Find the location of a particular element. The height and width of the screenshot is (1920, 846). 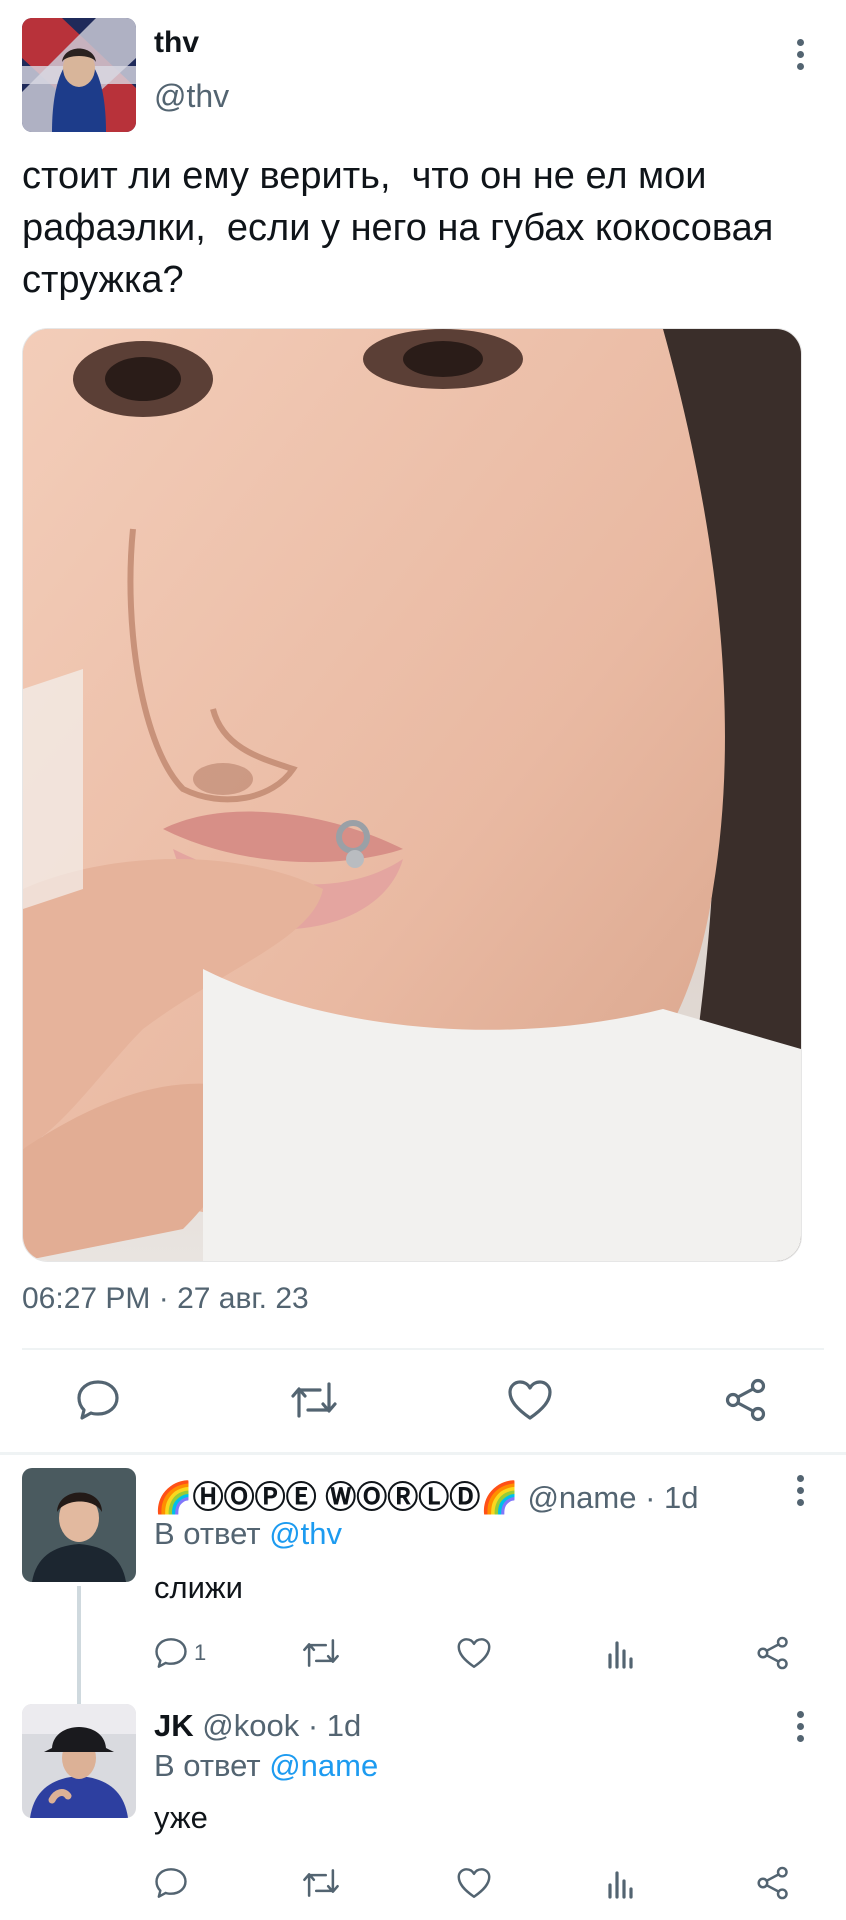

reply-handle: @name is located at coordinates (581, 1497).